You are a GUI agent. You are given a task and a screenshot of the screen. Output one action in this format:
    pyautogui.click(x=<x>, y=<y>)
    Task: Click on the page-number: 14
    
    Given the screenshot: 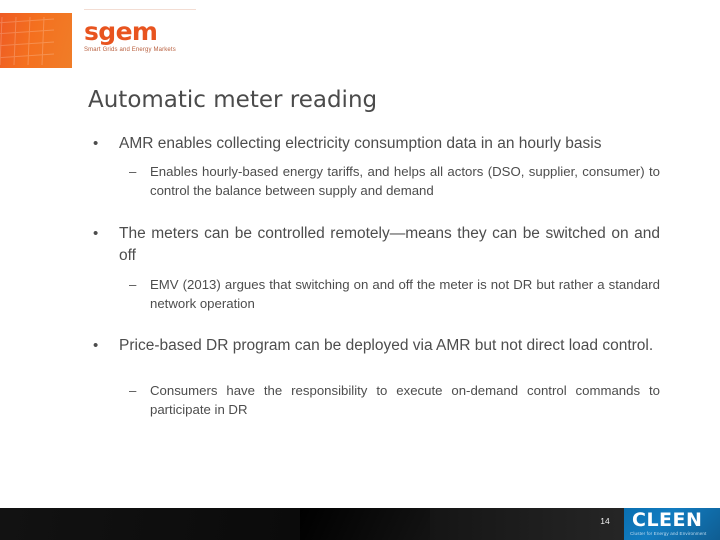 What is the action you would take?
    pyautogui.click(x=605, y=521)
    